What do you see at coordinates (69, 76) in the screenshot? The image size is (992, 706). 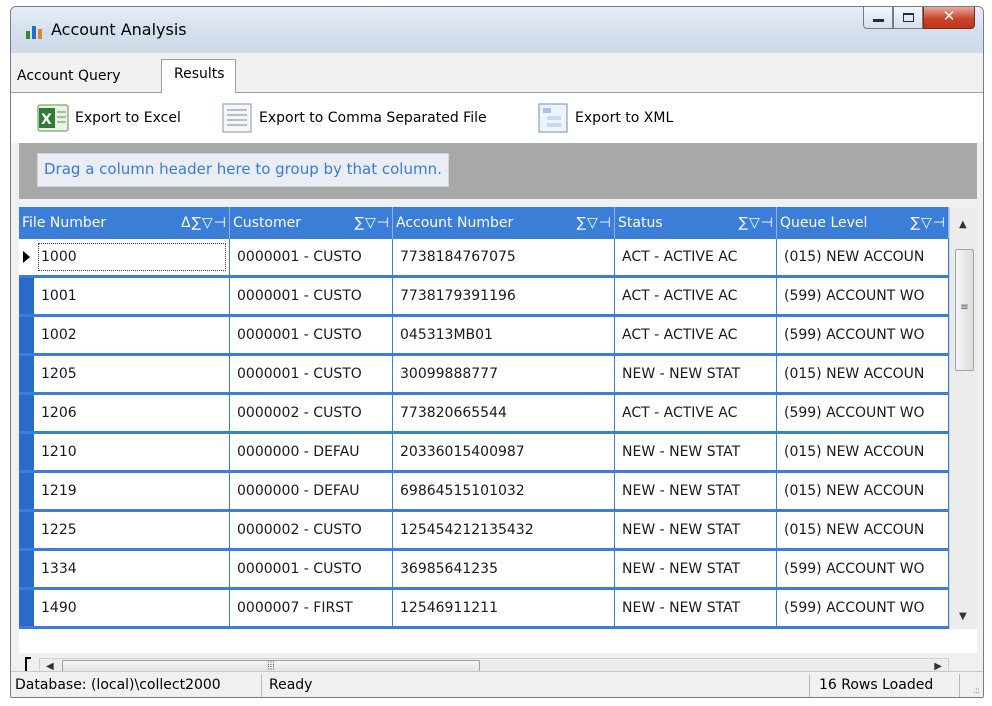 I see `tab-account-query: Account Query` at bounding box center [69, 76].